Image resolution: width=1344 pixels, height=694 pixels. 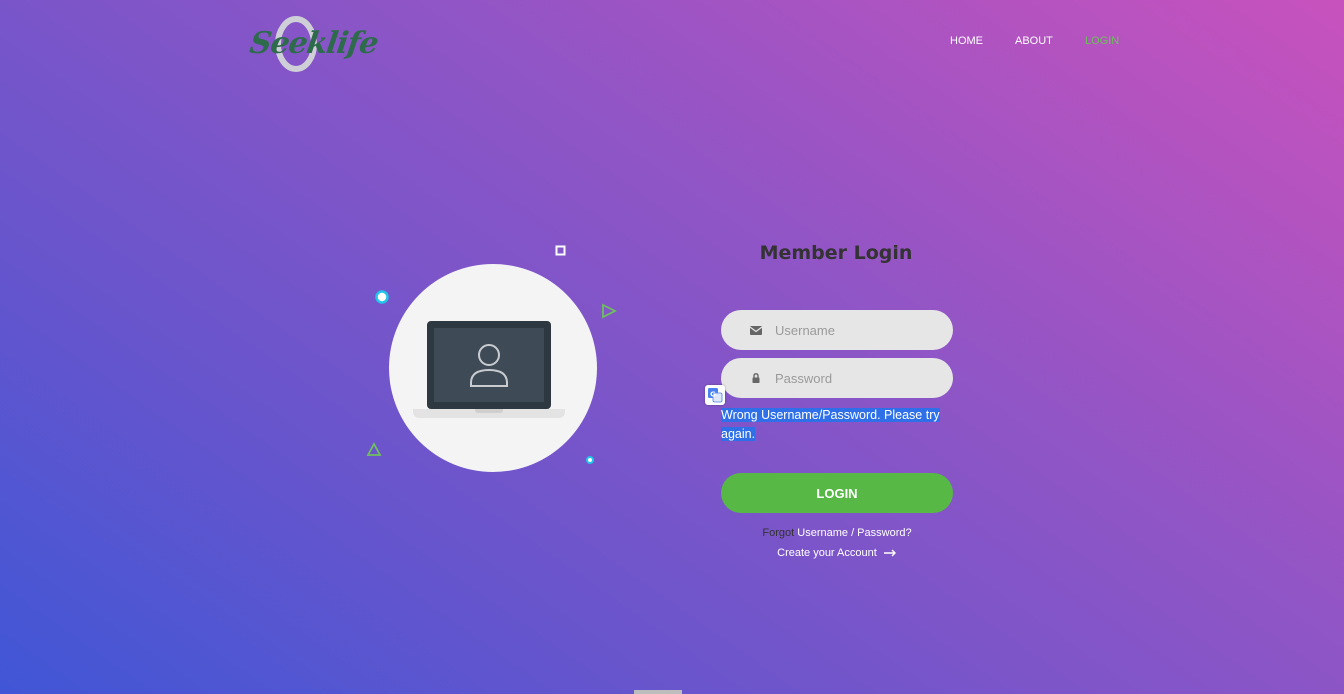 What do you see at coordinates (836, 253) in the screenshot?
I see `form-title: Member Login` at bounding box center [836, 253].